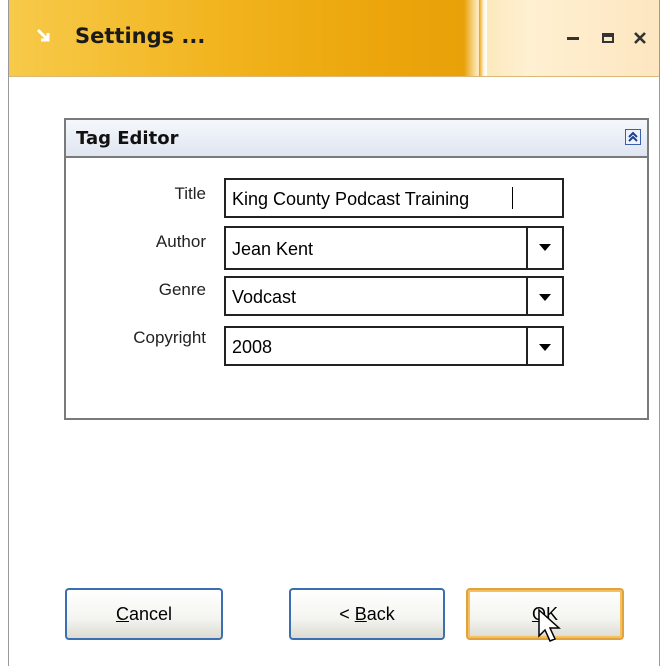  I want to click on author-dropdown-button, so click(544, 248).